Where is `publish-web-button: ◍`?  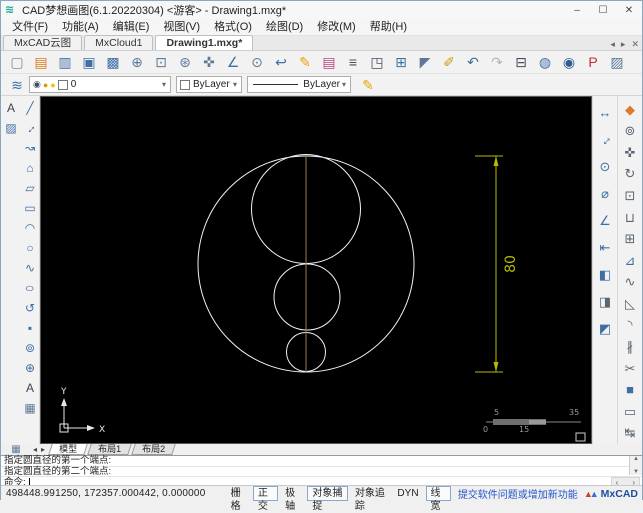
publish-web-button: ◍ is located at coordinates (545, 62).